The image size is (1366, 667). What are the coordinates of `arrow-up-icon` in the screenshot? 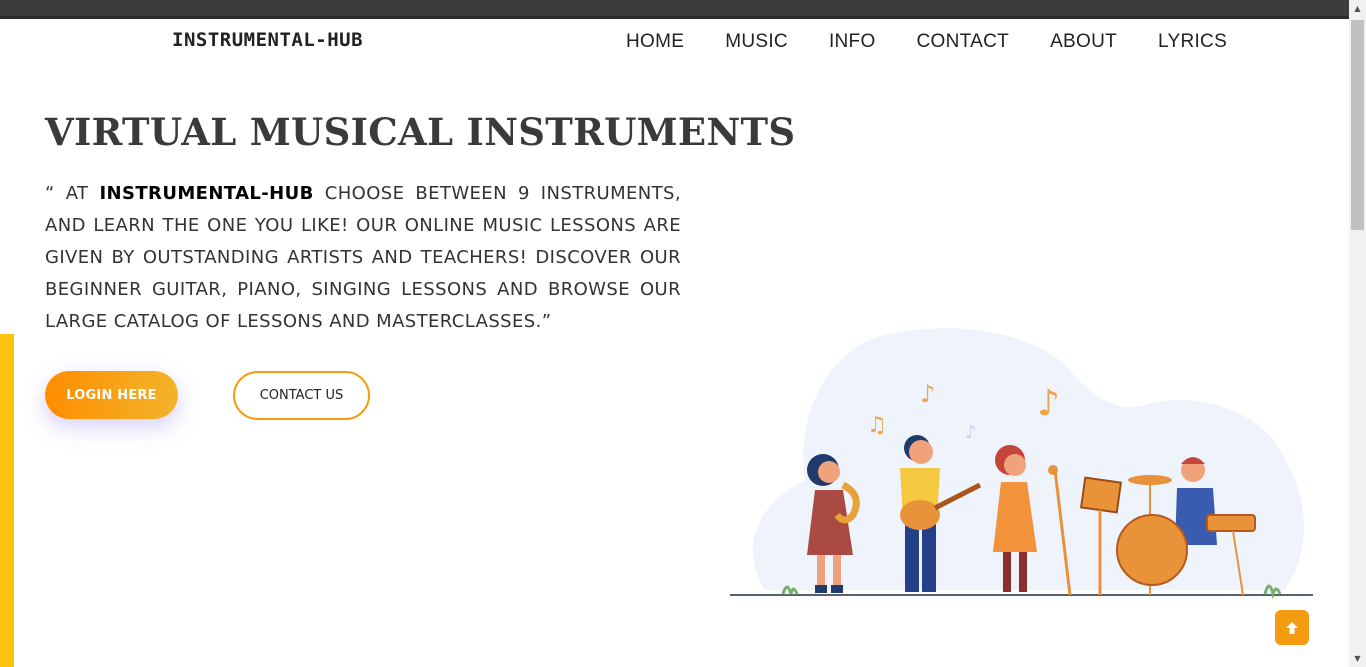 It's located at (1292, 627).